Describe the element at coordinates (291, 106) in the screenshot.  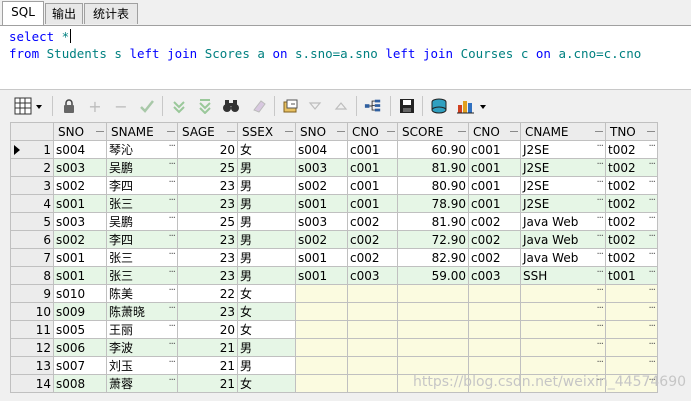
I see `export-icon` at that location.